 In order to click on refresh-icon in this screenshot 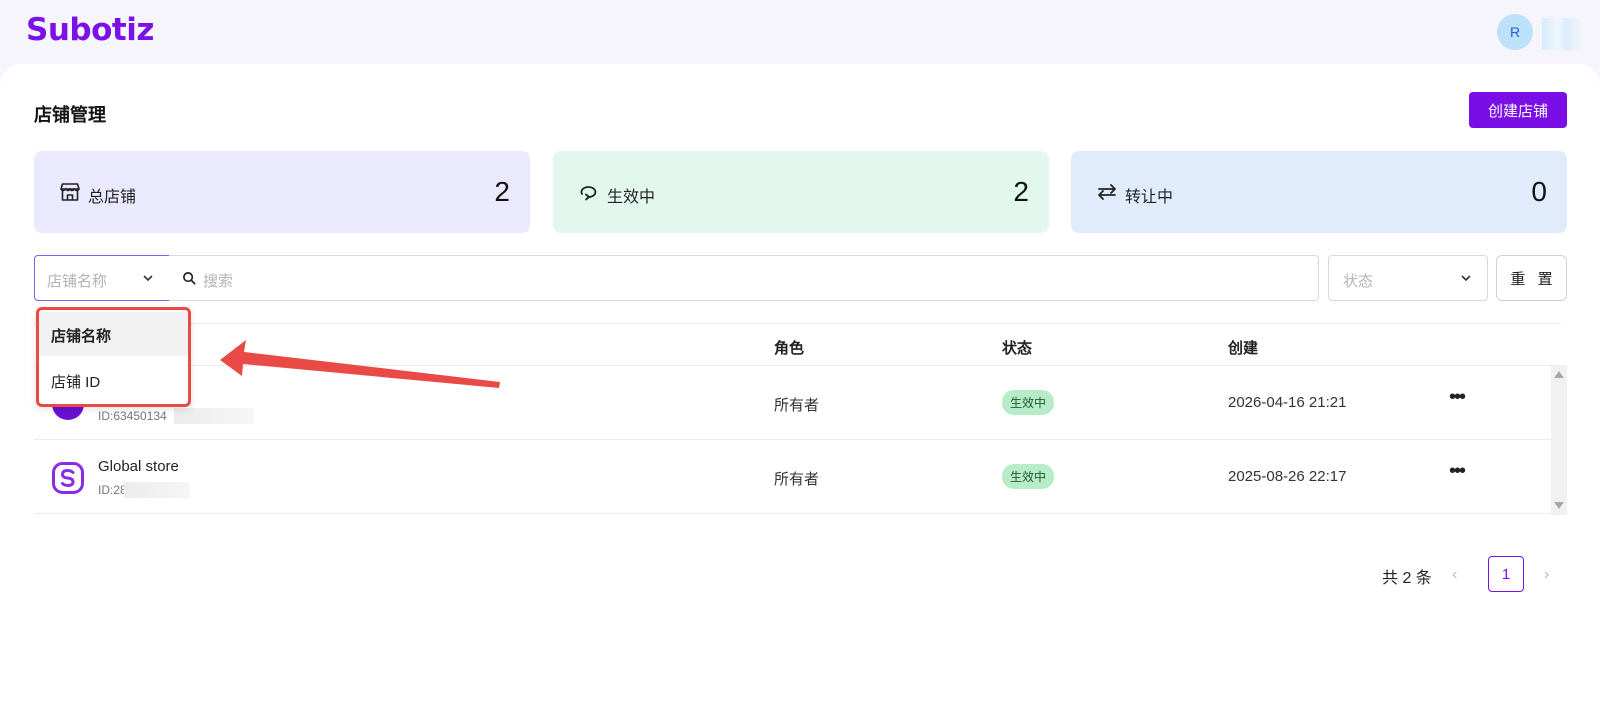, I will do `click(588, 193)`.